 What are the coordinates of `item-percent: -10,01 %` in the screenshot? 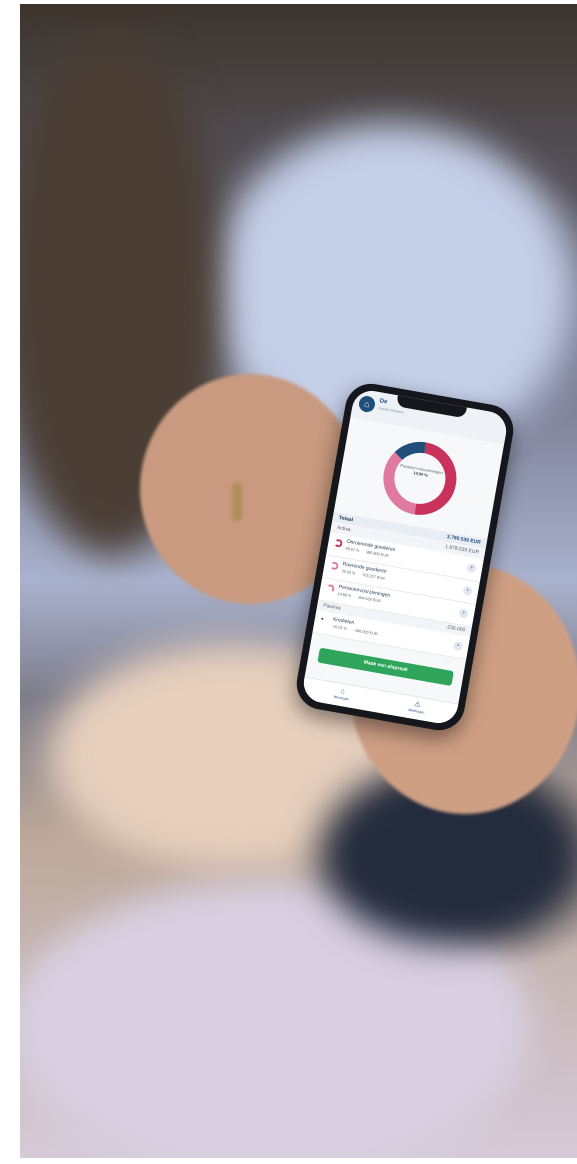 It's located at (339, 627).